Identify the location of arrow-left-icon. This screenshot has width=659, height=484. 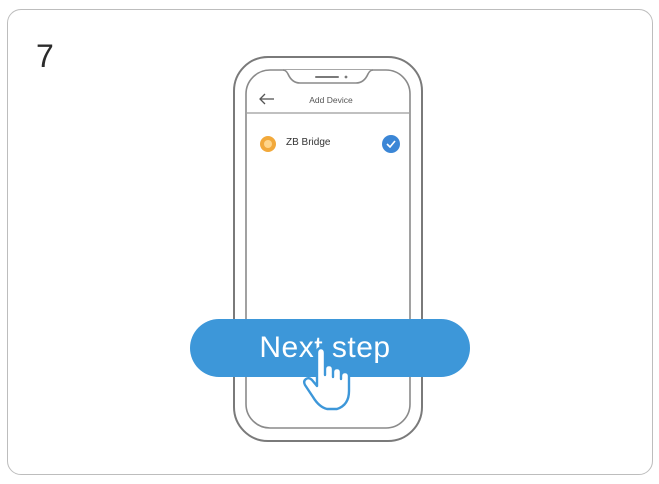
(267, 99).